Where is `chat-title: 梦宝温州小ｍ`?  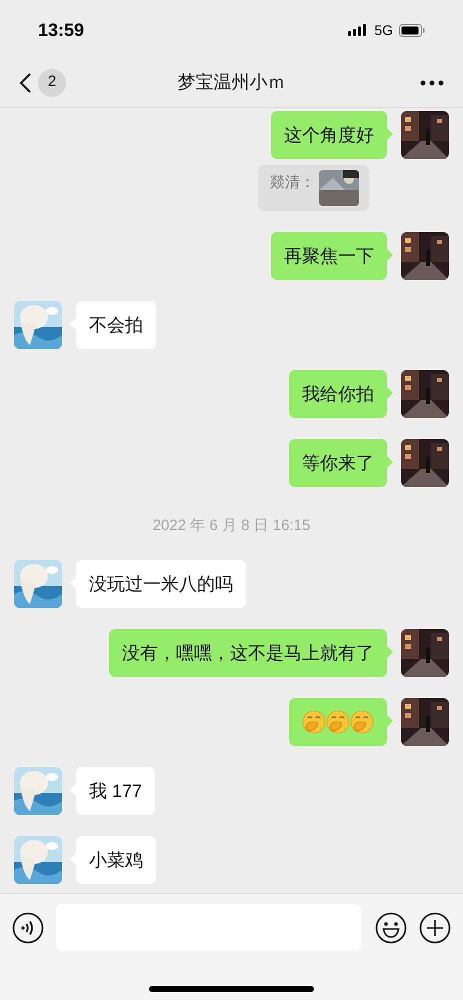 chat-title: 梦宝温州小ｍ is located at coordinates (232, 82).